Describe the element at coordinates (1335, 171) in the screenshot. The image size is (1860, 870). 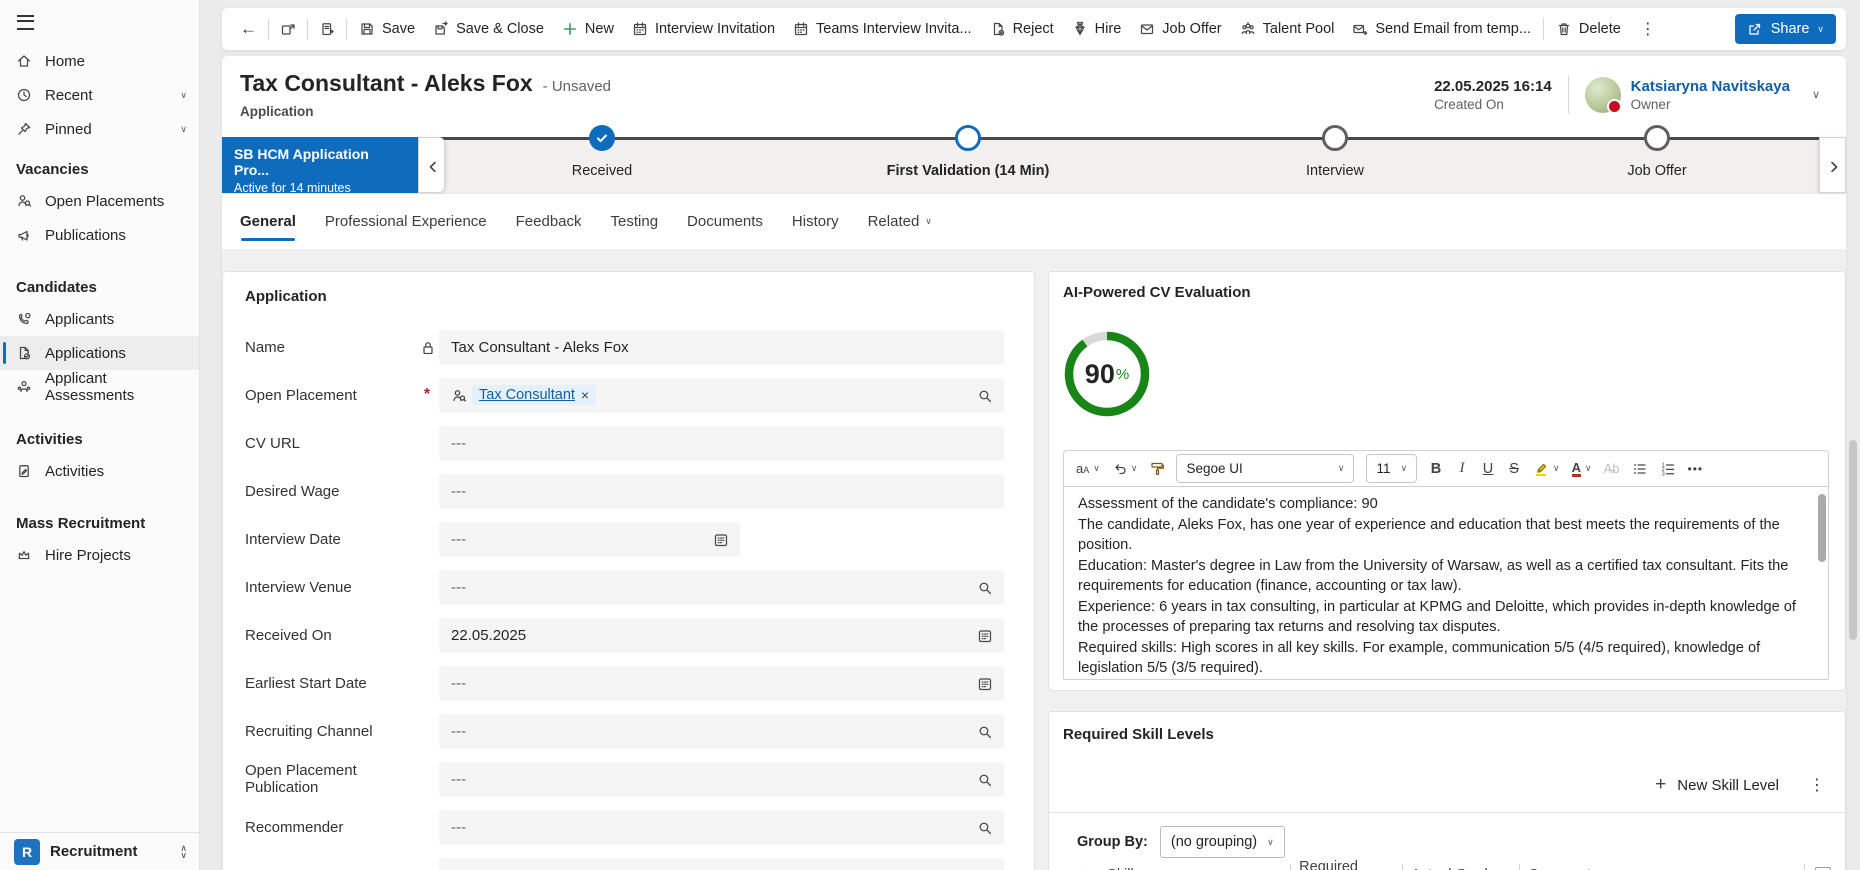
I see `stage-interview-label: Interview` at that location.